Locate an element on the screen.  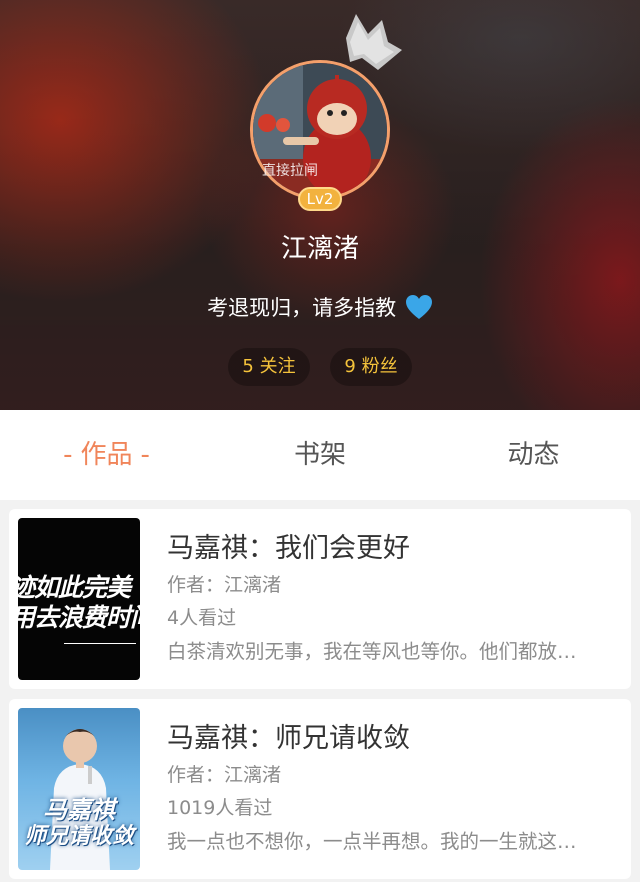
level-badge: Lv2 is located at coordinates (320, 199).